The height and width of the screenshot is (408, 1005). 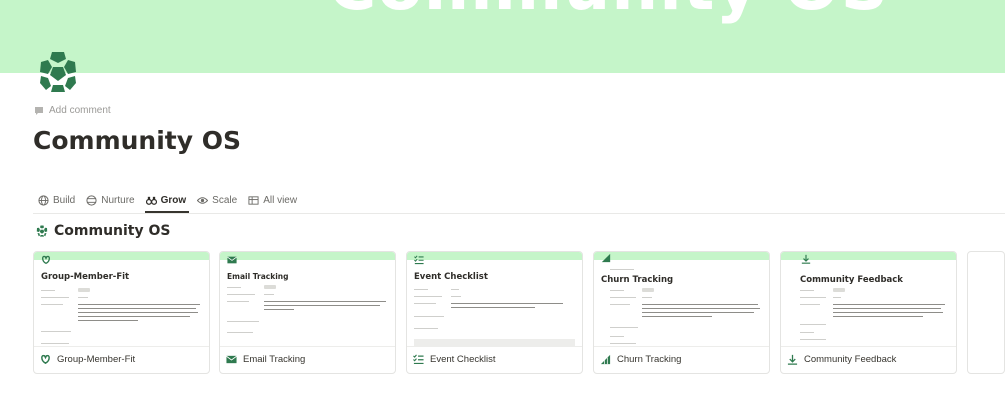 What do you see at coordinates (280, 200) in the screenshot?
I see `tab-all-view-label: All view` at bounding box center [280, 200].